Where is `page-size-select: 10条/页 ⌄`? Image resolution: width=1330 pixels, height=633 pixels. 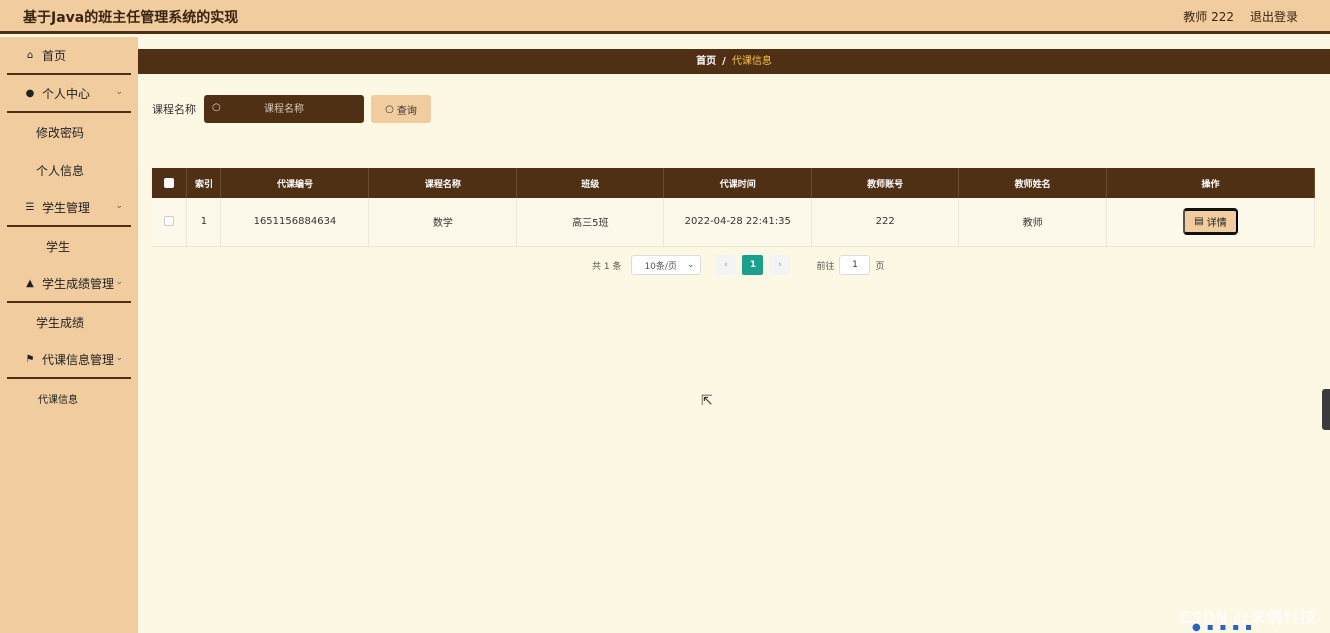 page-size-select: 10条/页 ⌄ is located at coordinates (666, 265).